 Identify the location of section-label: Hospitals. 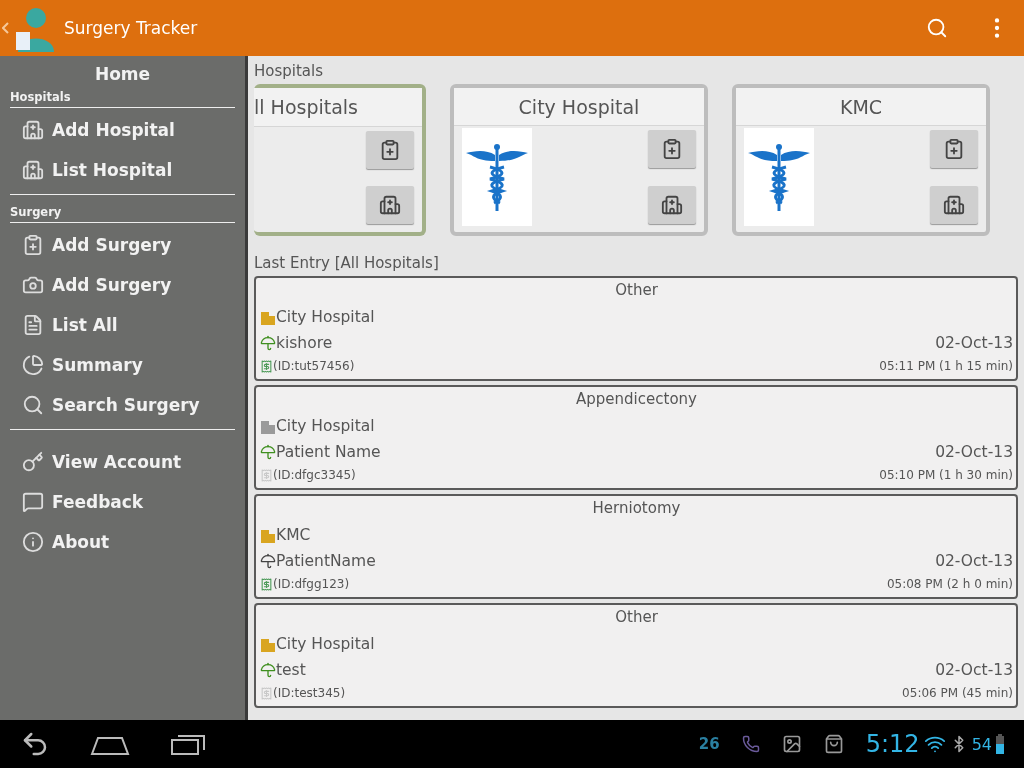
(289, 71).